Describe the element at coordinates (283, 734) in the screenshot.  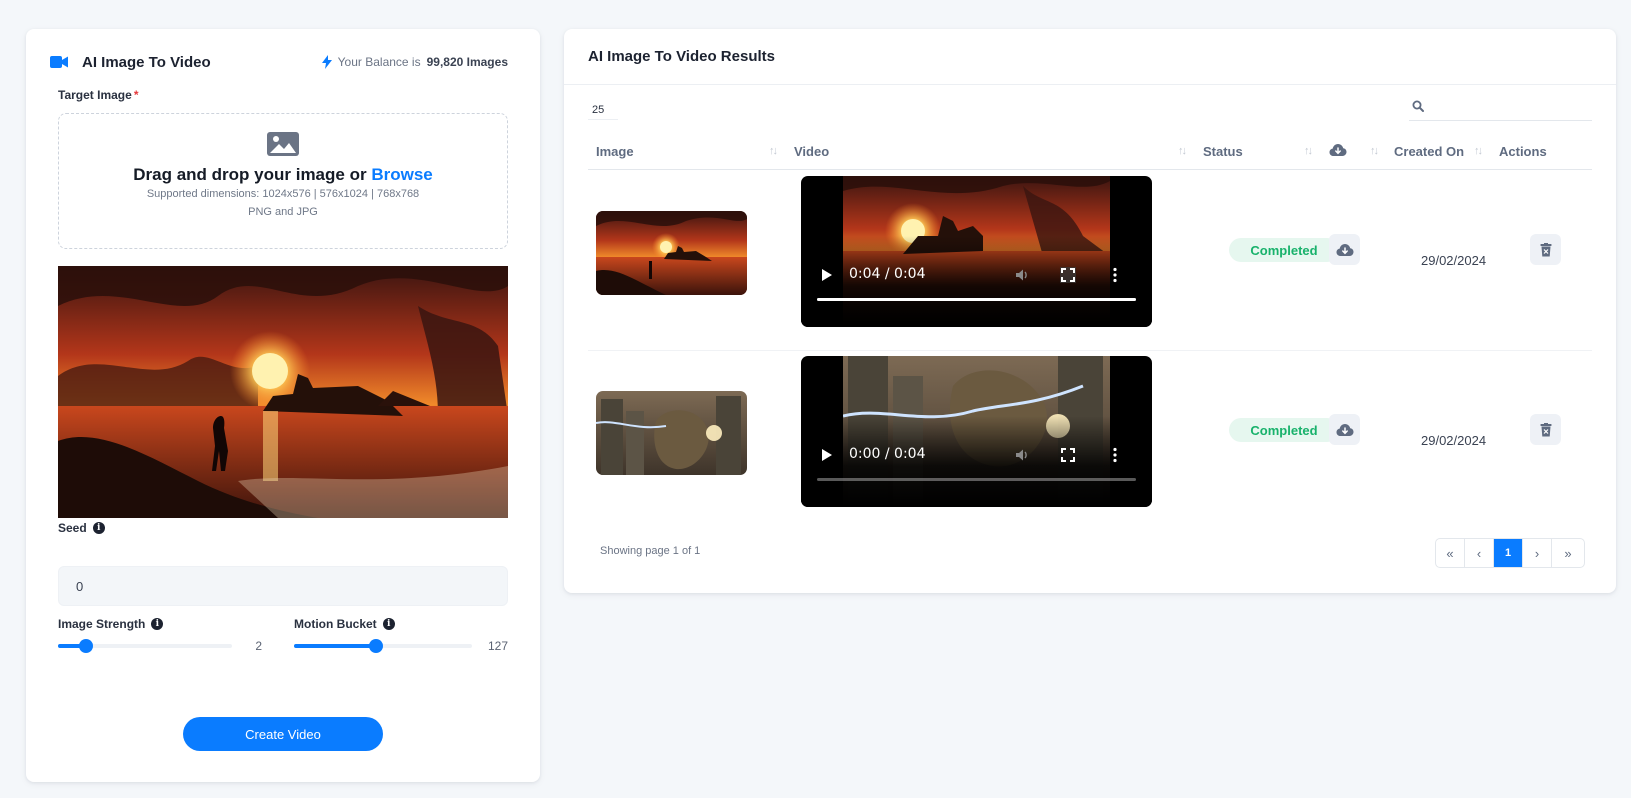
I see `create-video-button: Create Video` at that location.